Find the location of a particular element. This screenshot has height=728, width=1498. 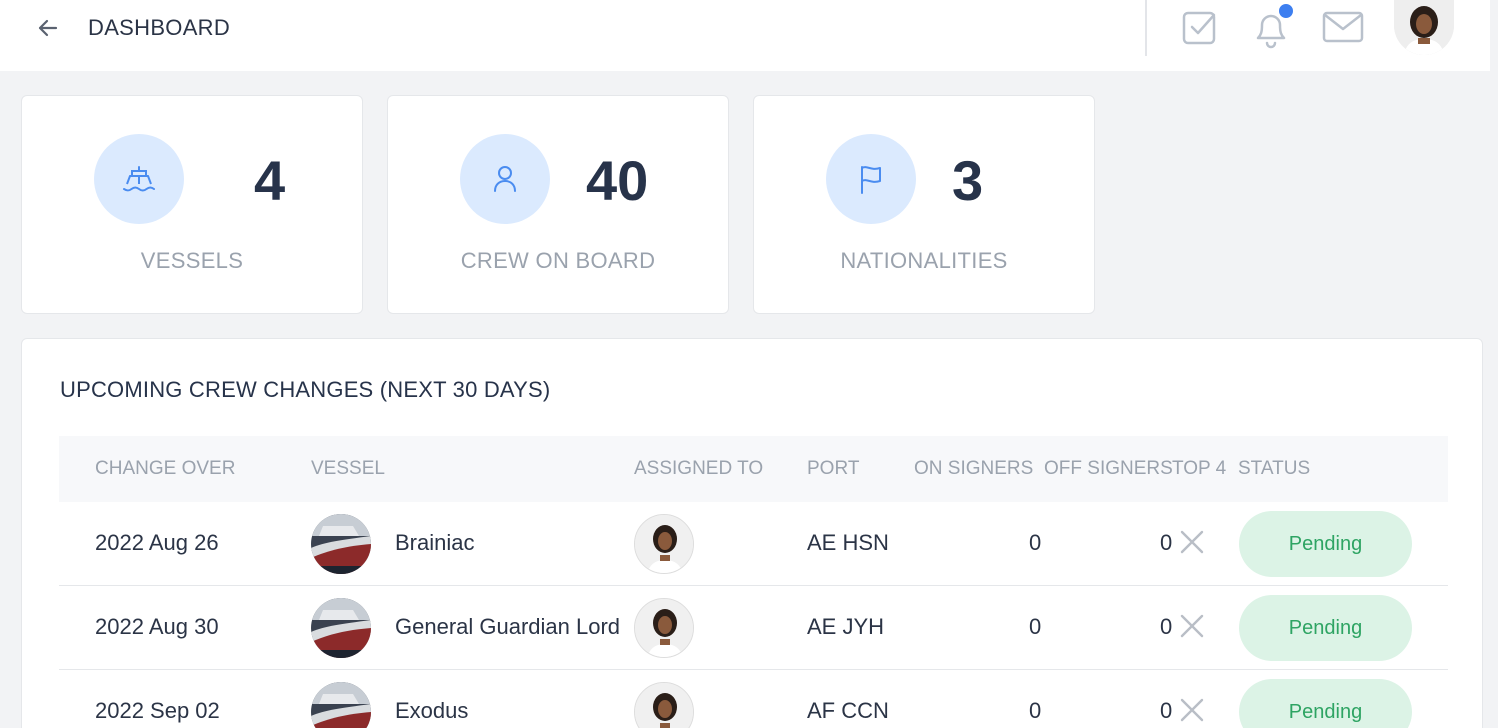

panel-title: UPCOMING CREW CHANGES (NEXT 30 DAYS) is located at coordinates (305, 389).